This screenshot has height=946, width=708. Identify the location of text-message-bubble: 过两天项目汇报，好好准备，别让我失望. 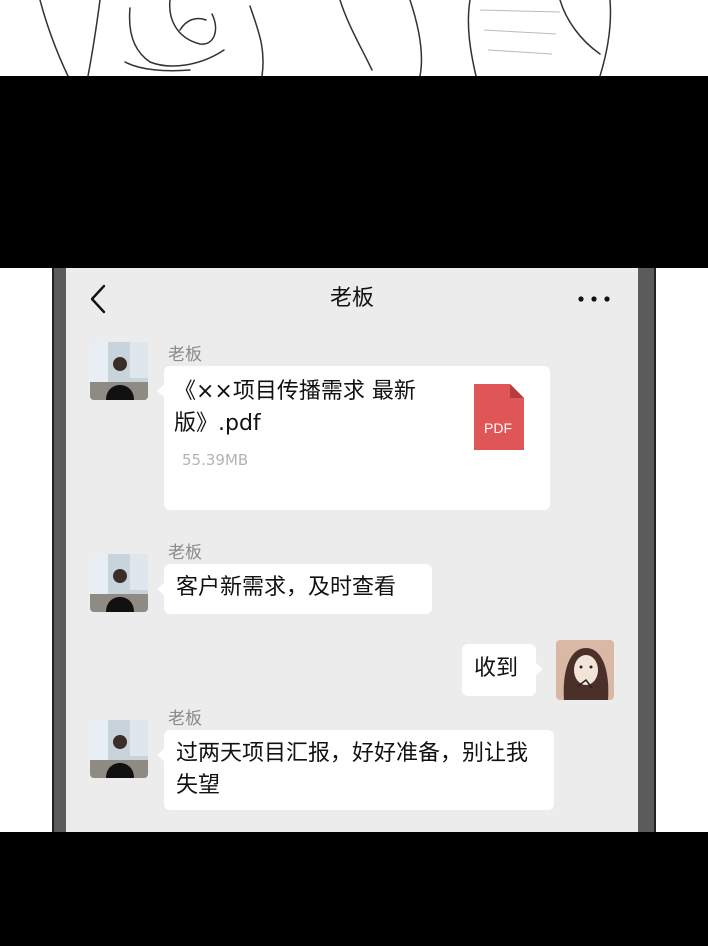
(355, 770).